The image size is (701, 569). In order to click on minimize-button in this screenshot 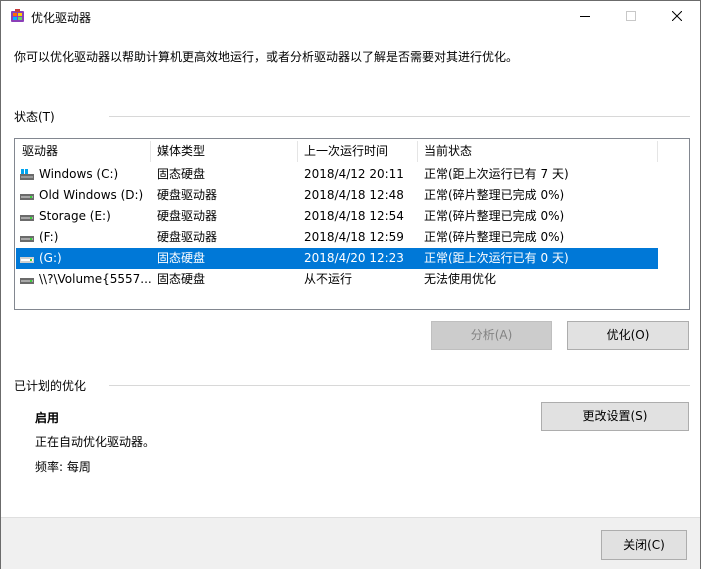, I will do `click(585, 16)`.